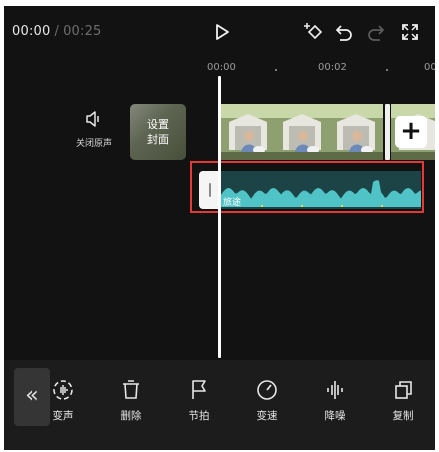  What do you see at coordinates (335, 390) in the screenshot?
I see `noise-reduction-icon` at bounding box center [335, 390].